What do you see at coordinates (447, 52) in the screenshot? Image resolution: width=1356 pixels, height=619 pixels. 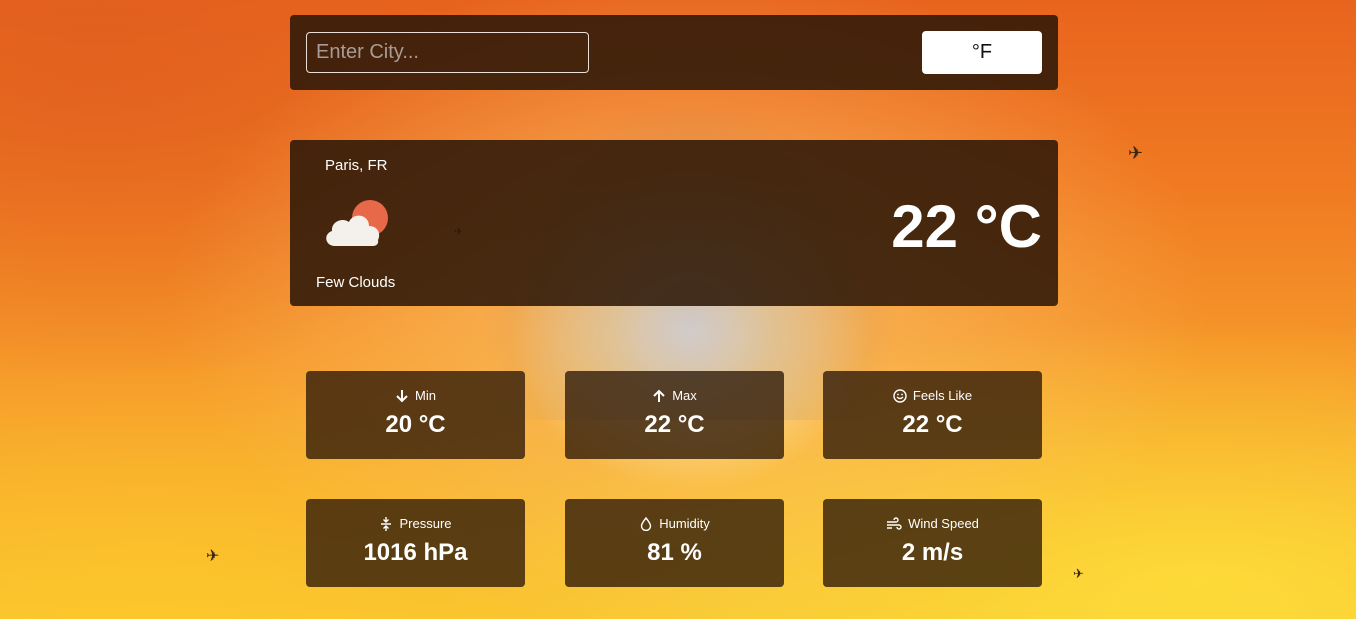 I see `city-search-input` at bounding box center [447, 52].